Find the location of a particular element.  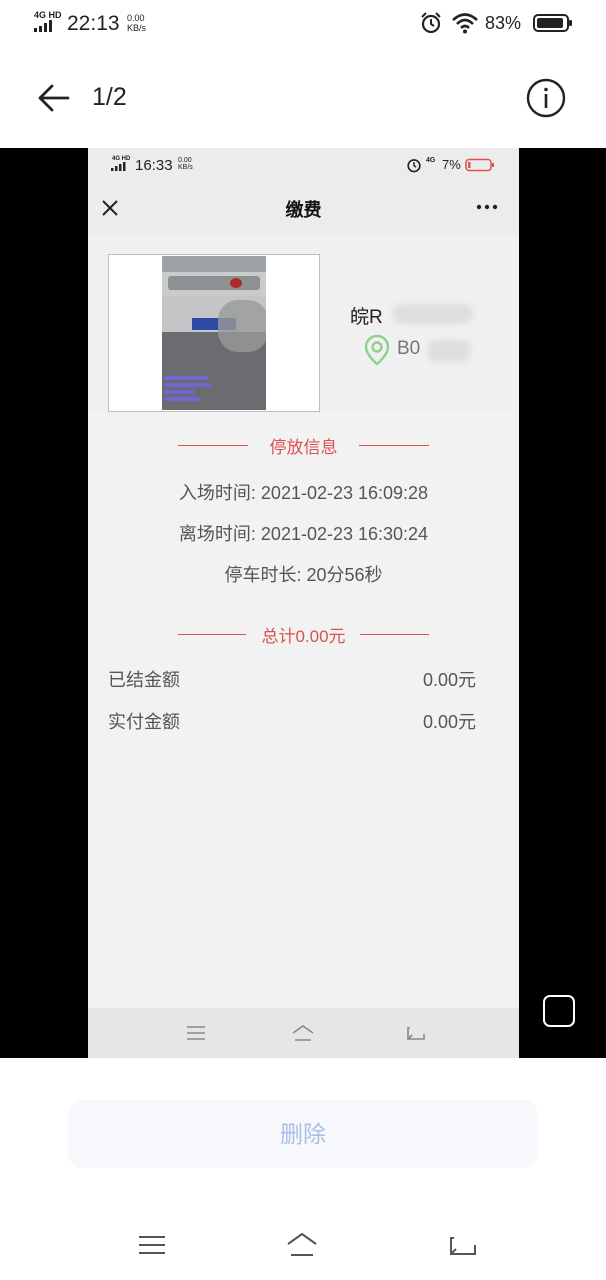

inner-network-speed-value: 0.00 is located at coordinates (185, 160).